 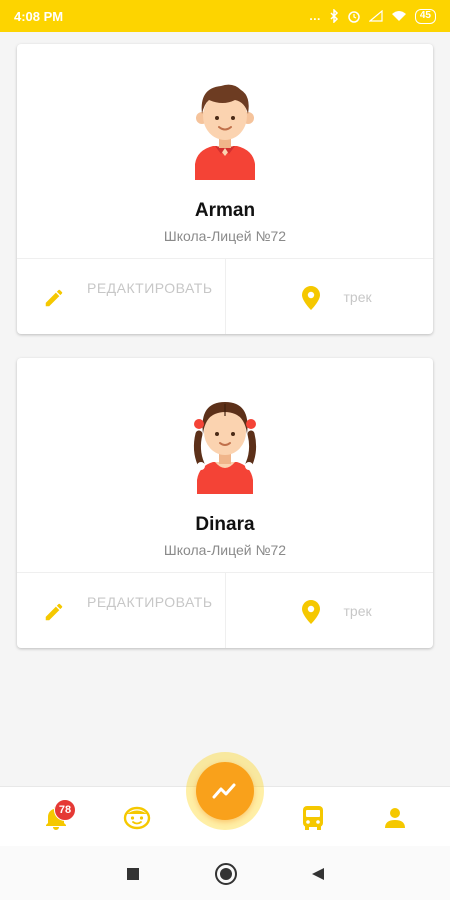 What do you see at coordinates (225, 524) in the screenshot?
I see `child-name: Dinara` at bounding box center [225, 524].